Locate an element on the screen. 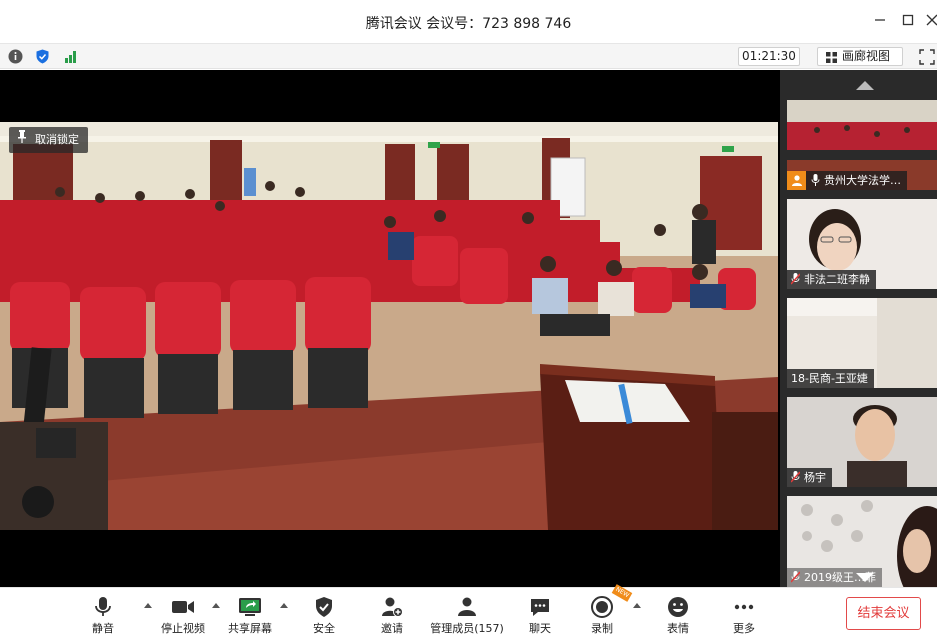 This screenshot has height=640, width=937. scroll-down-icon is located at coordinates (865, 577).